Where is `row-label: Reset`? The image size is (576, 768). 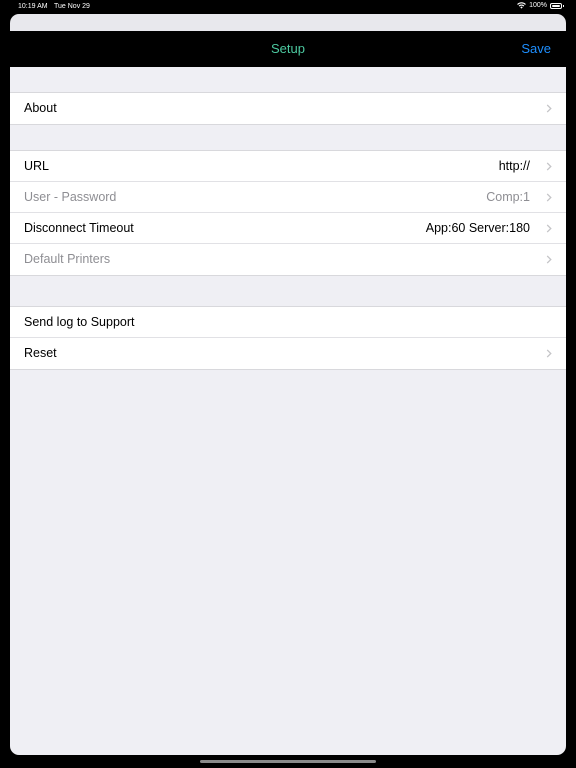 row-label: Reset is located at coordinates (40, 353).